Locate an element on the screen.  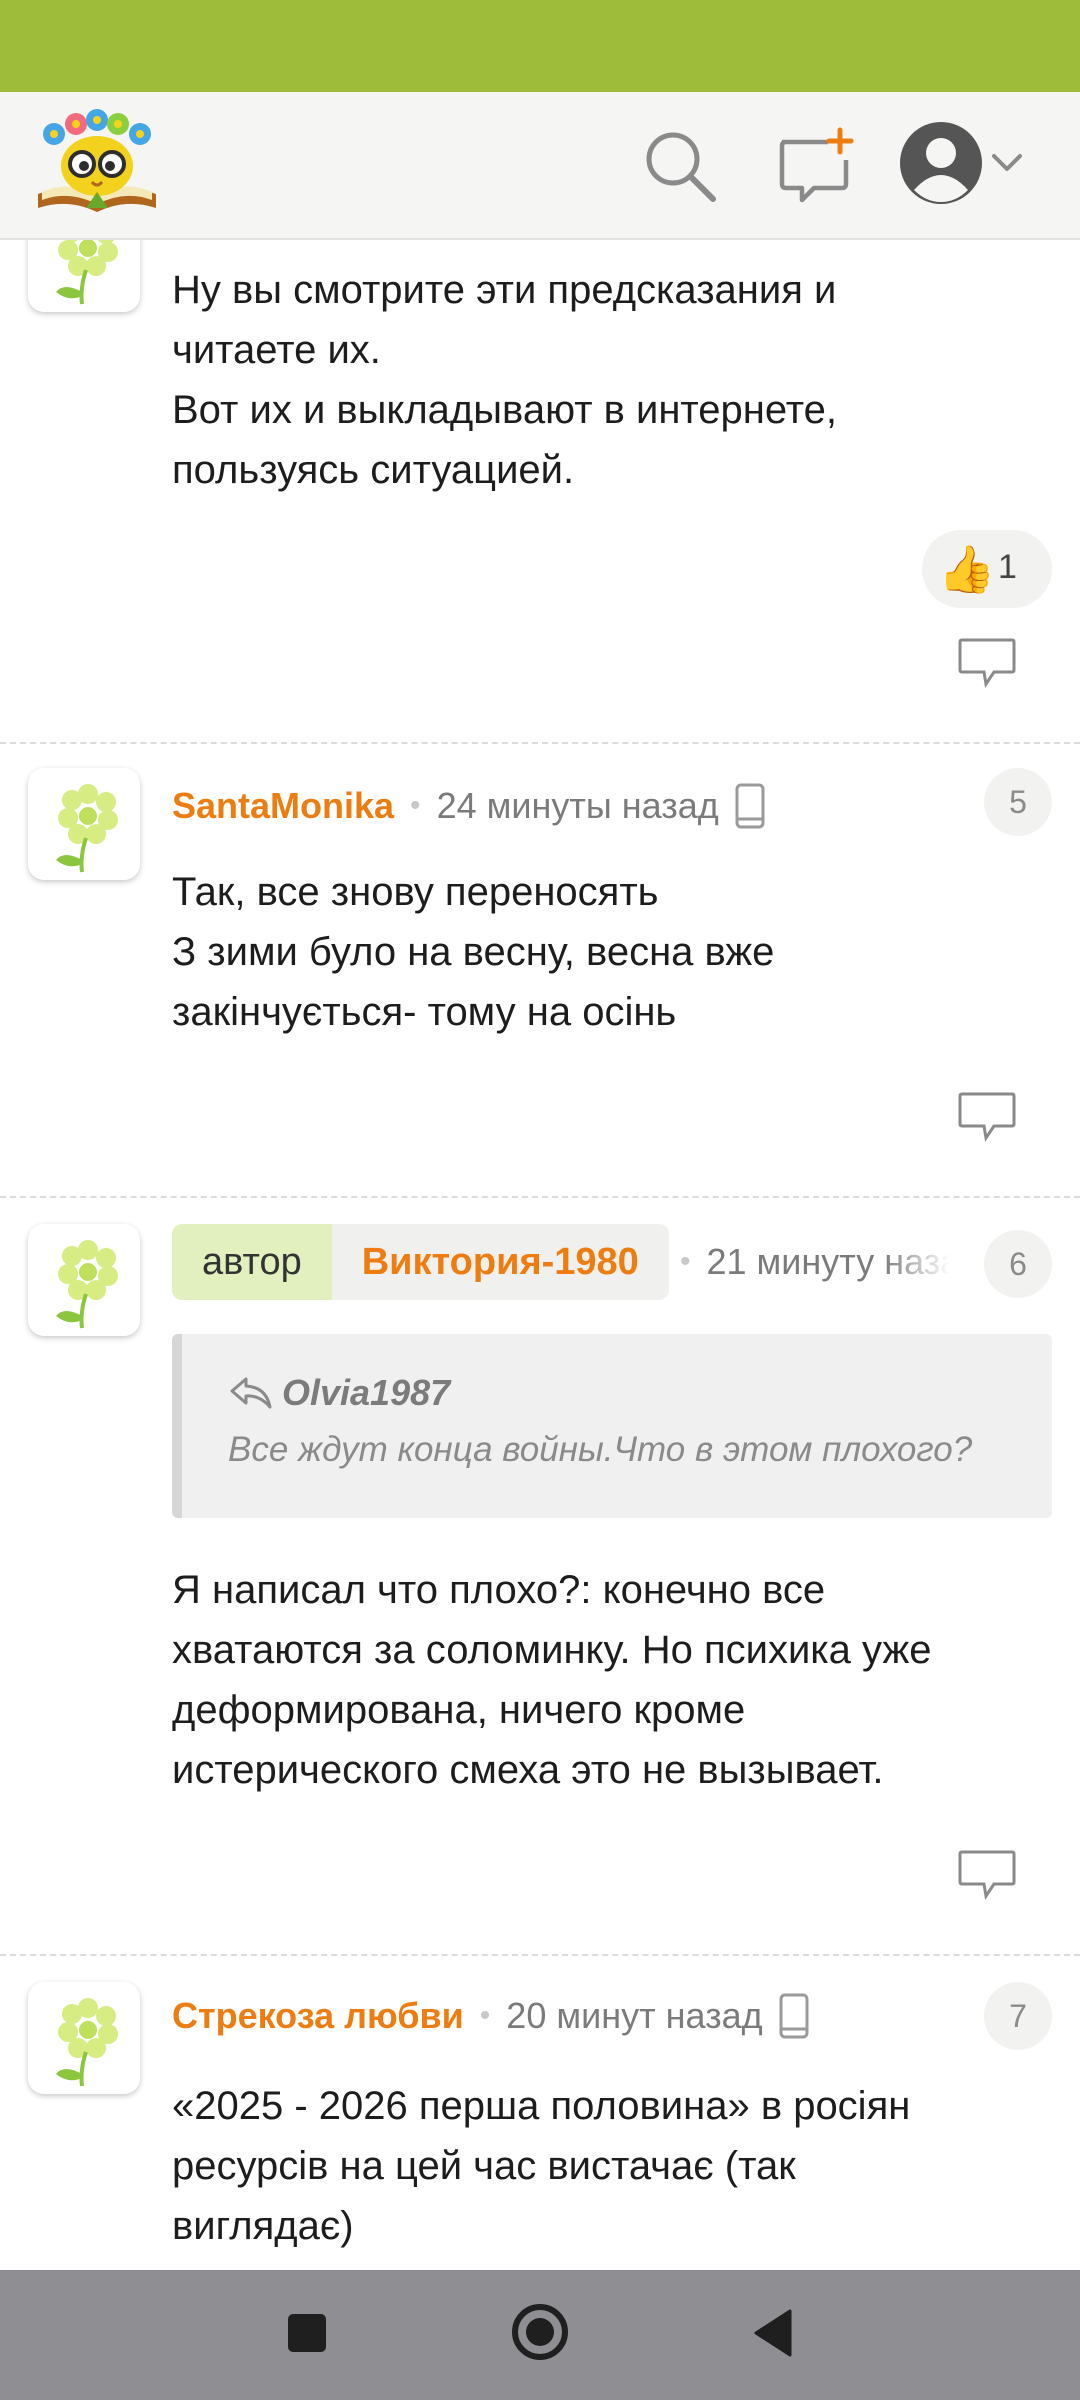
quote-text: Все ждут конца войны.Что в этом плохого? is located at coordinates (600, 1449).